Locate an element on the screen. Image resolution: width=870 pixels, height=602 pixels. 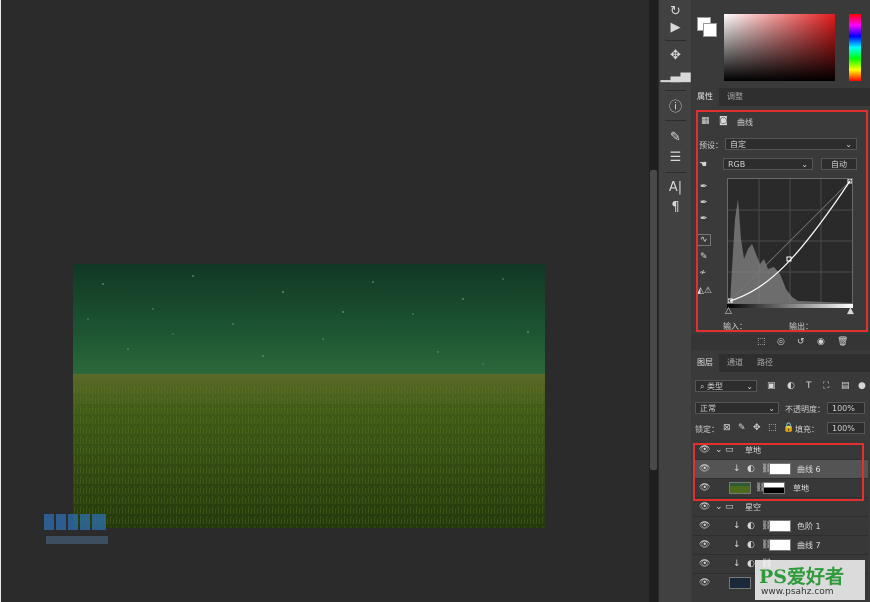
brush-icon: ✎ is located at coordinates (675, 137).